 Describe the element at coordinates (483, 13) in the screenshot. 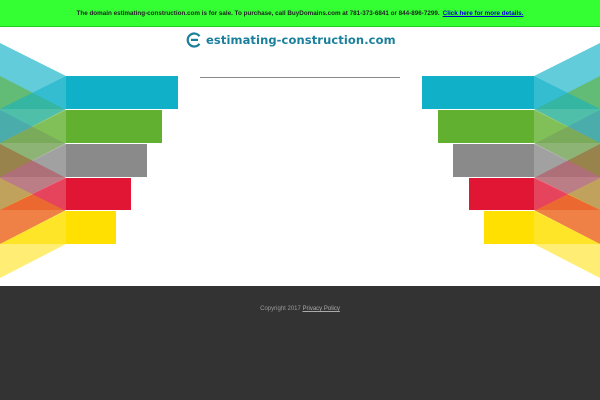

I see `more-details-link: Click here for more details.` at that location.